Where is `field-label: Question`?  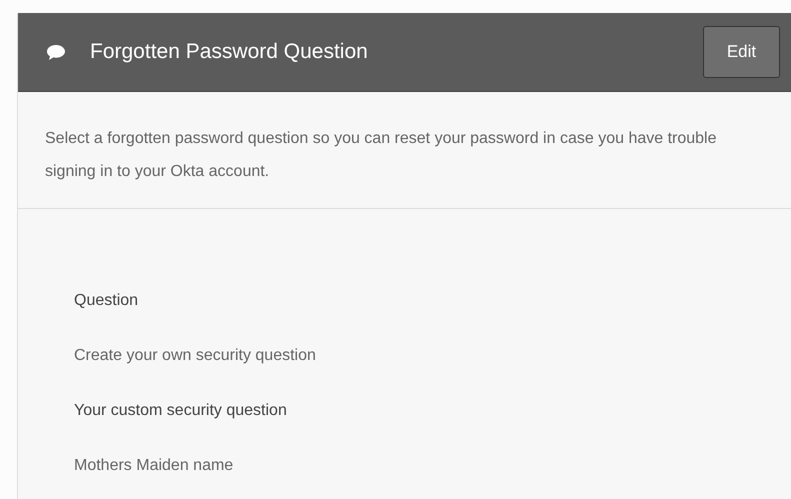
field-label: Question is located at coordinates (107, 301).